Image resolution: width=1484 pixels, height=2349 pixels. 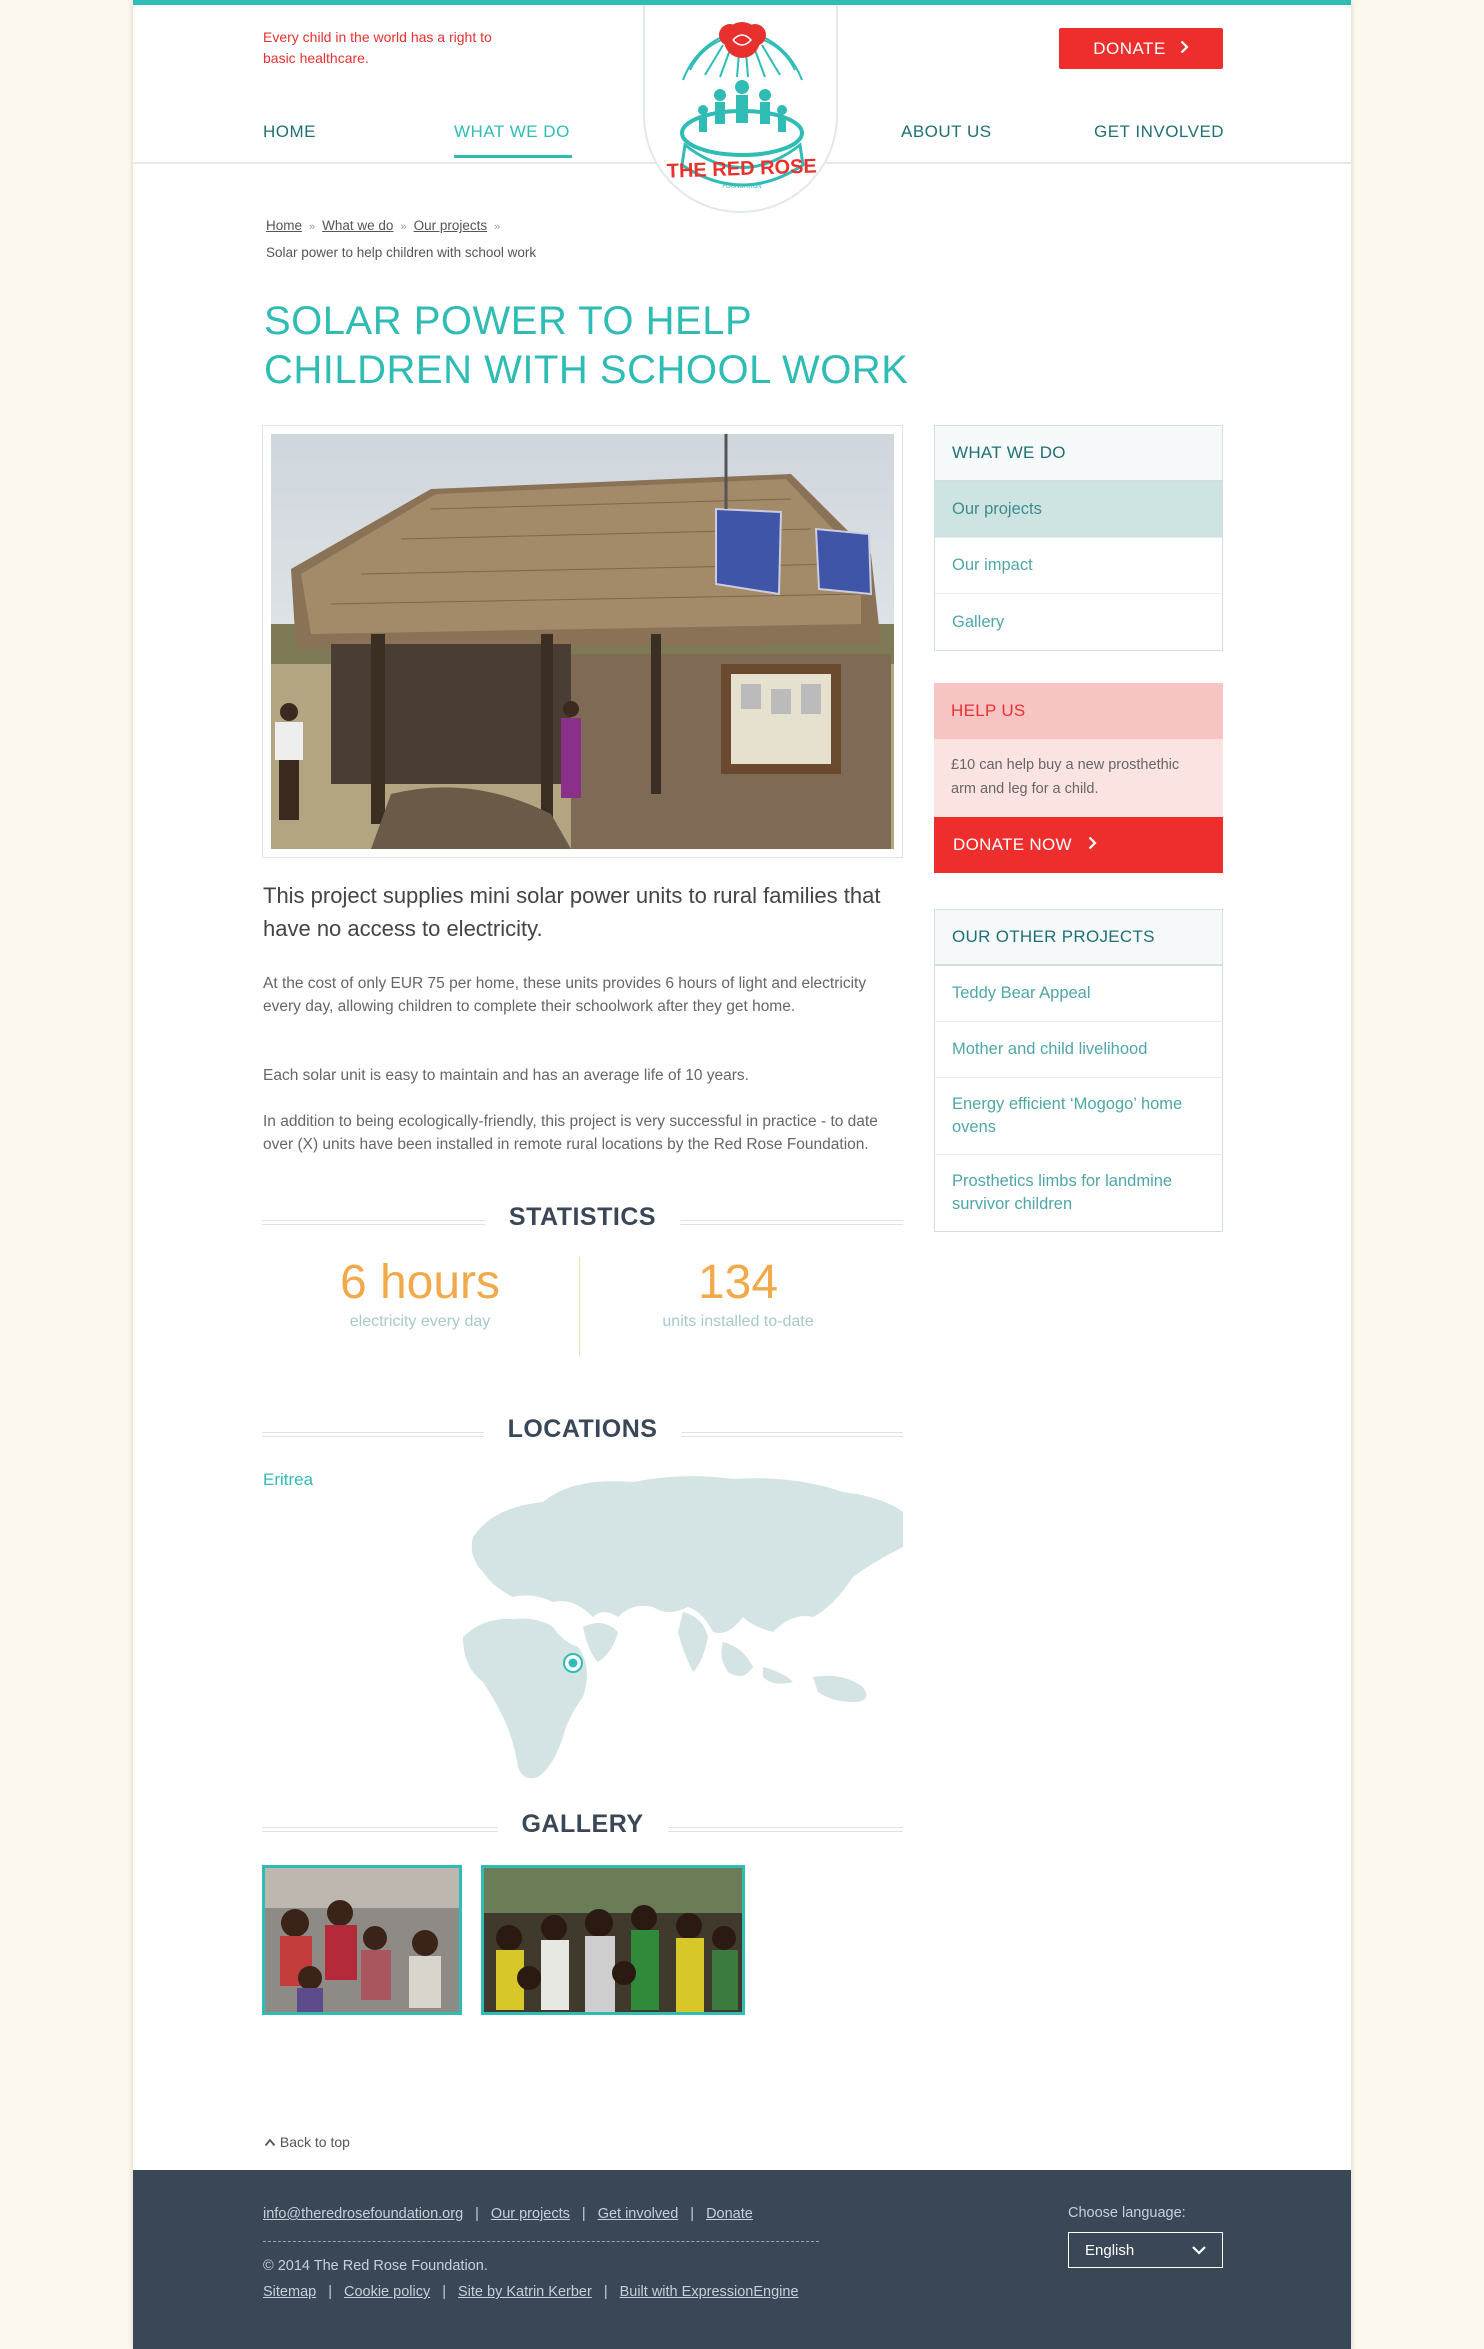 What do you see at coordinates (741, 187) in the screenshot?
I see `svg-text: FOUNDATION` at bounding box center [741, 187].